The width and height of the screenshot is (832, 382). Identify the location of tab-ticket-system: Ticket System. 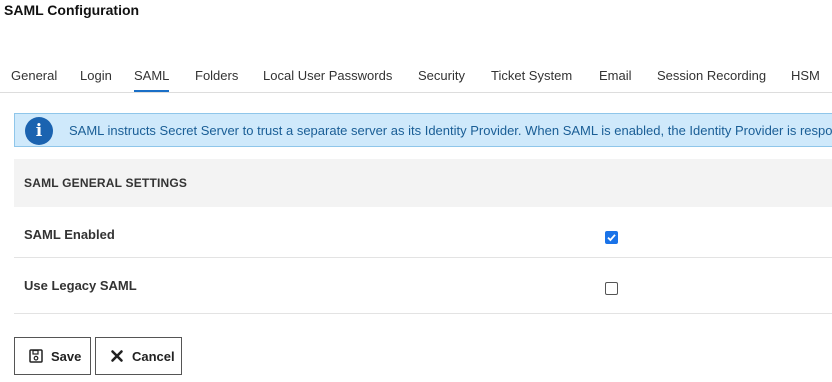
(531, 80).